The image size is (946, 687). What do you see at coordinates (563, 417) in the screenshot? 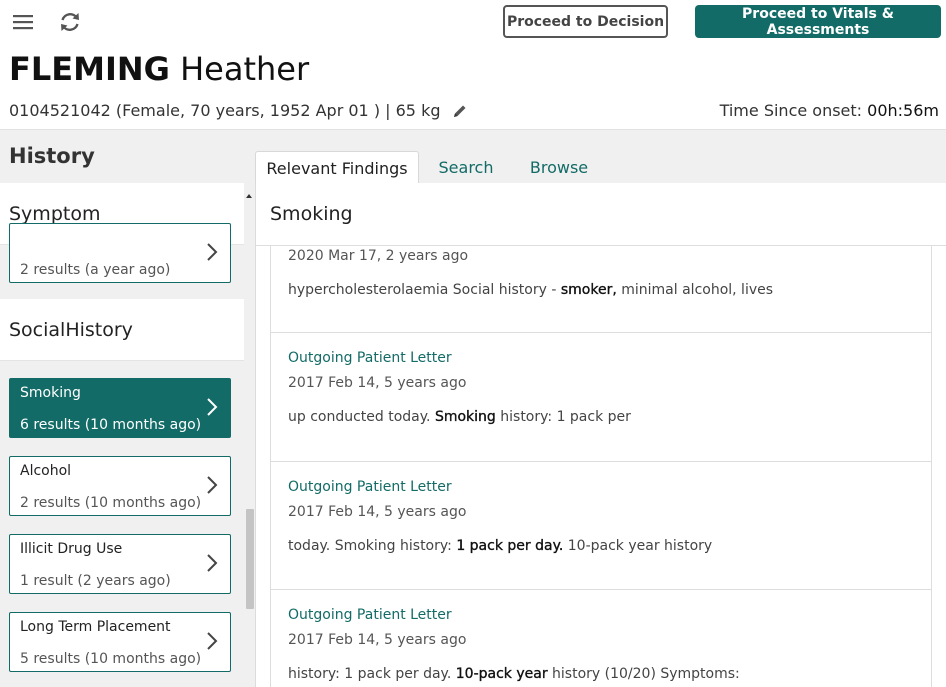
I see `snippet-text: history: 1 pack per` at bounding box center [563, 417].